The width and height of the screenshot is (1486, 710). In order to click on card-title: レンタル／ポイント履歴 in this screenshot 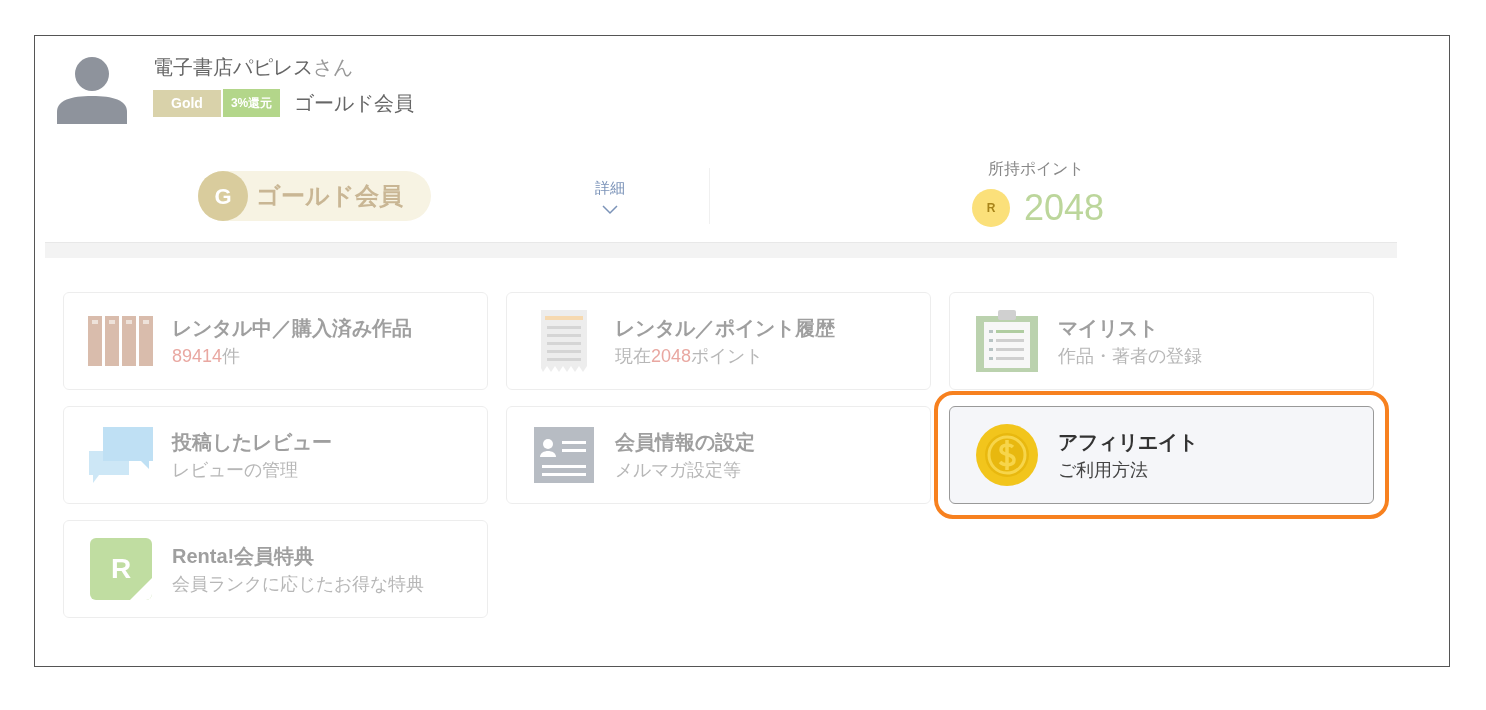, I will do `click(725, 328)`.